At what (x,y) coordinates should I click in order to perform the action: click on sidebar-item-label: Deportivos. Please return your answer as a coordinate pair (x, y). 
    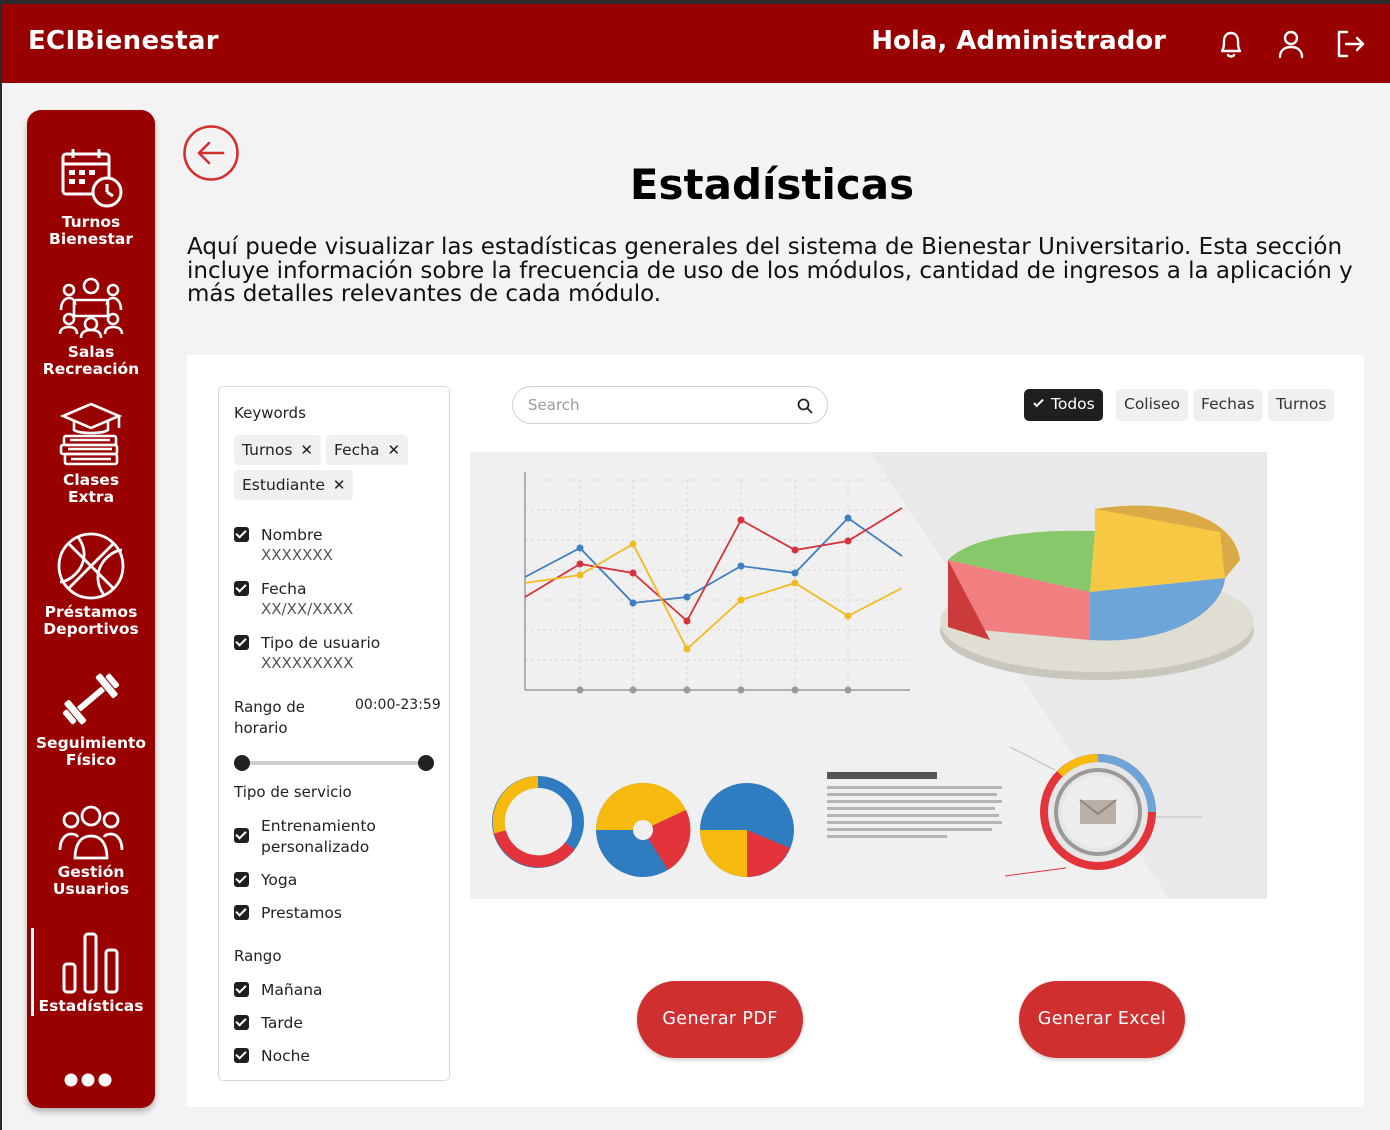
    Looking at the image, I should click on (91, 629).